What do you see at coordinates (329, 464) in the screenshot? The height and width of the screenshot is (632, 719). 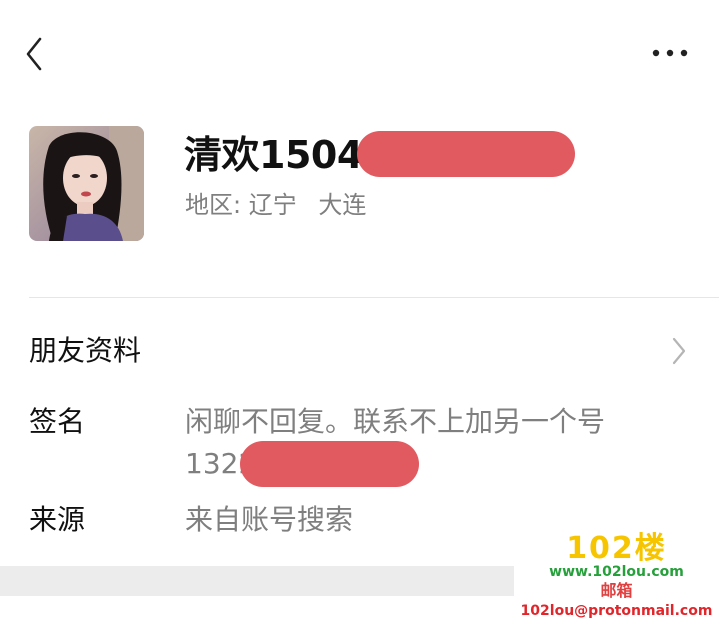 I see `signature-redaction-mark` at bounding box center [329, 464].